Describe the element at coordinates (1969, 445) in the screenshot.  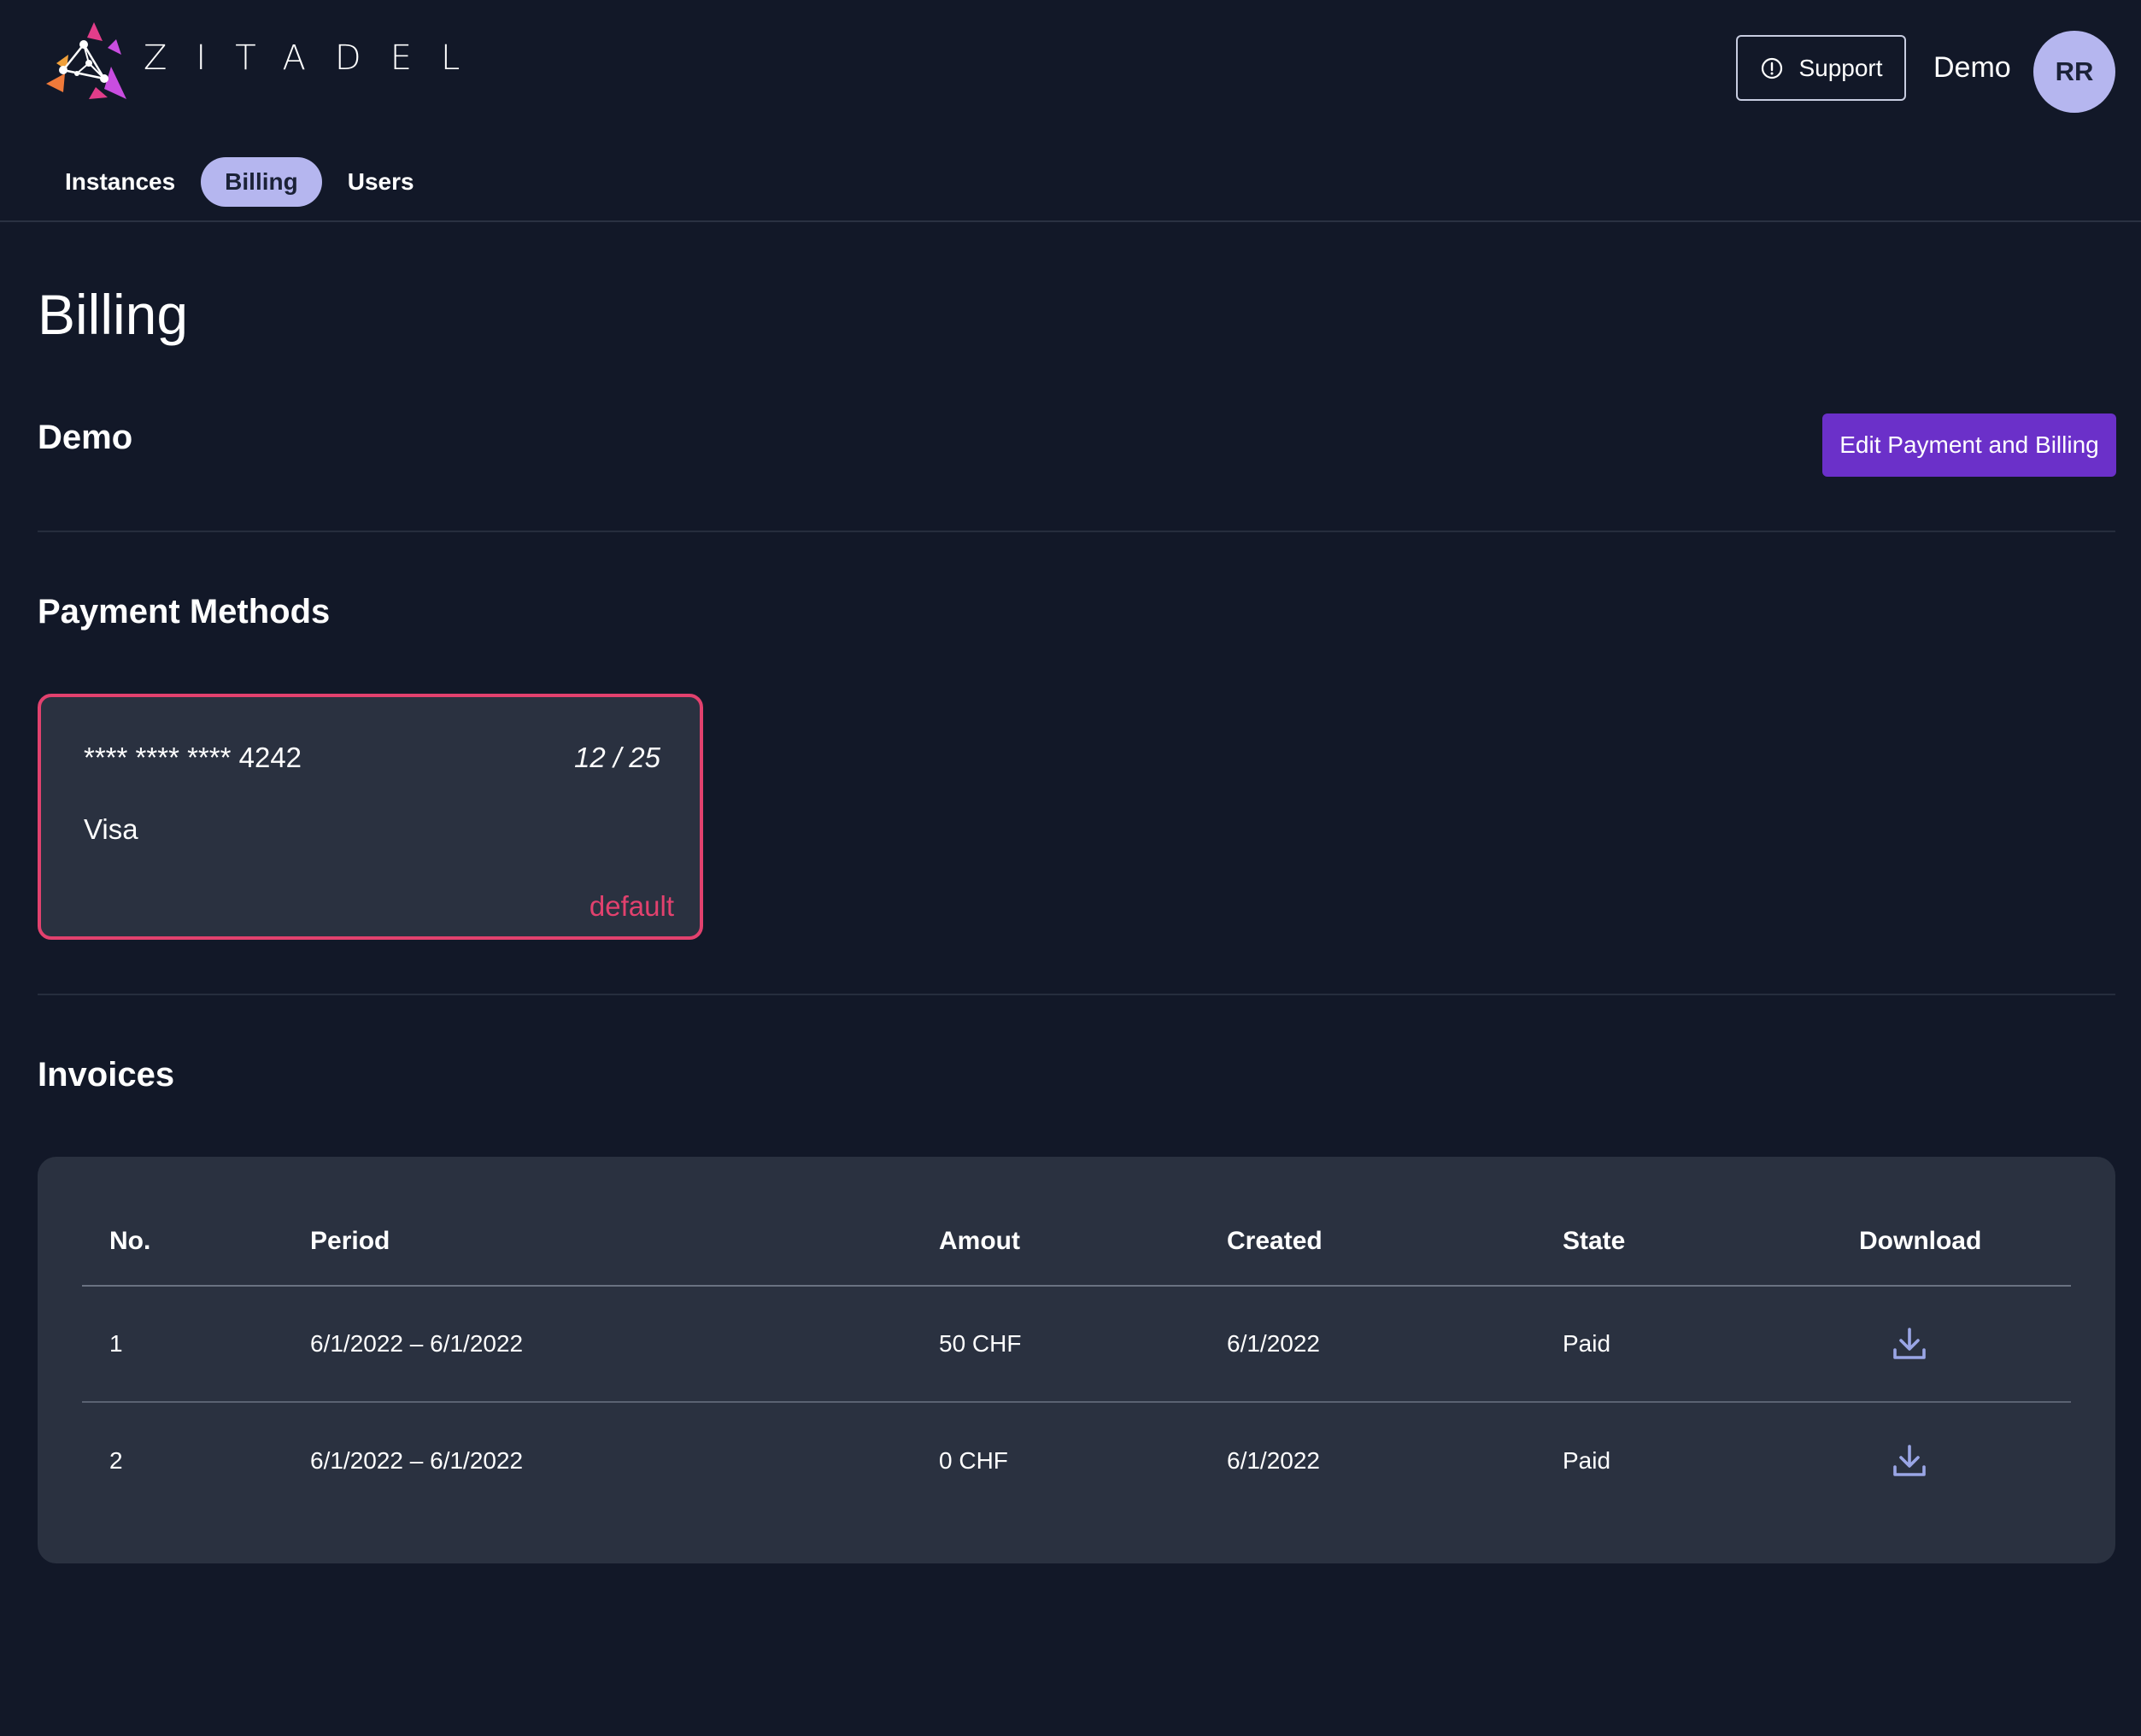
I see `edit-payment-billing-button: Edit Payment and Billing` at that location.